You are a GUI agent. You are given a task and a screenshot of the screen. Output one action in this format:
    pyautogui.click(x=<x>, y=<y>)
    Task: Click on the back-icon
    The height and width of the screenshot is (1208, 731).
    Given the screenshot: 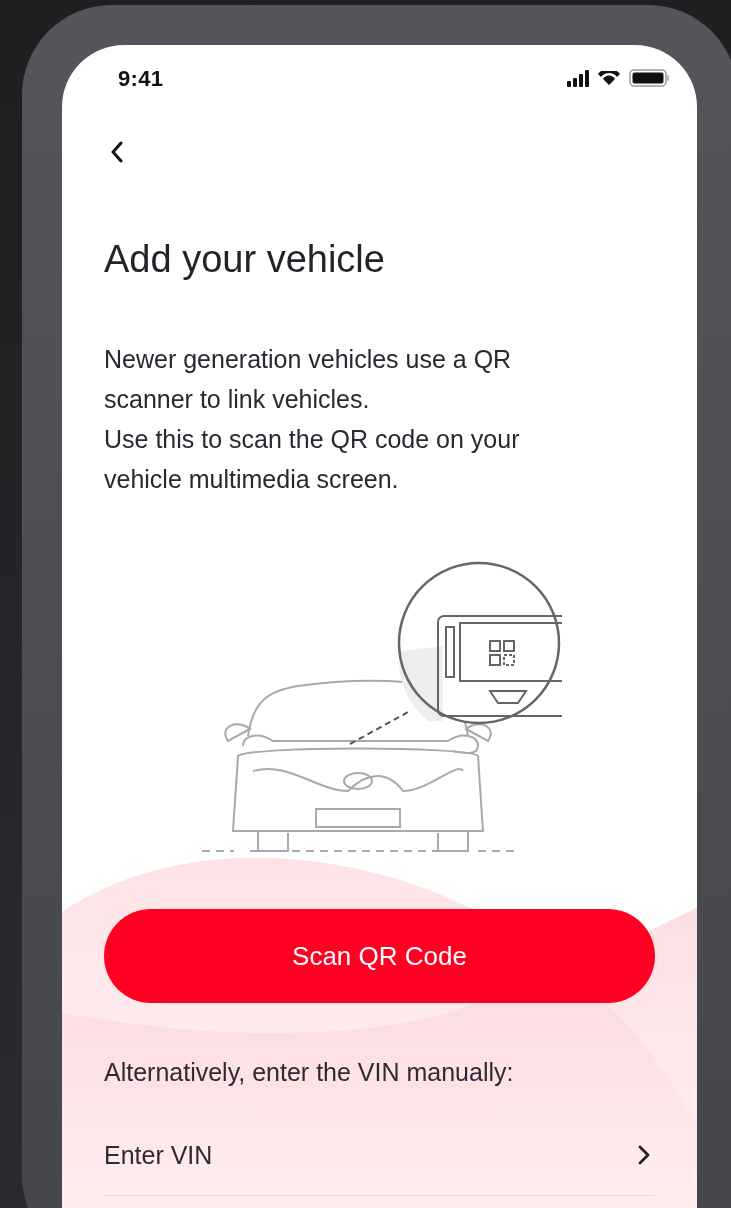 What is the action you would take?
    pyautogui.click(x=117, y=152)
    